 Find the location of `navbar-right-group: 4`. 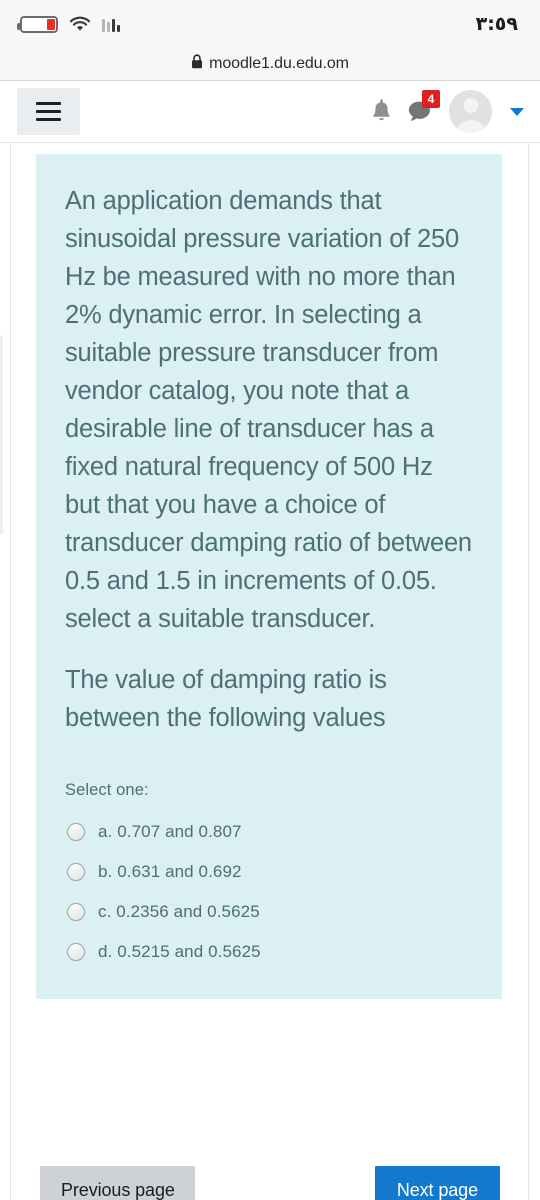

navbar-right-group: 4 is located at coordinates (448, 111).